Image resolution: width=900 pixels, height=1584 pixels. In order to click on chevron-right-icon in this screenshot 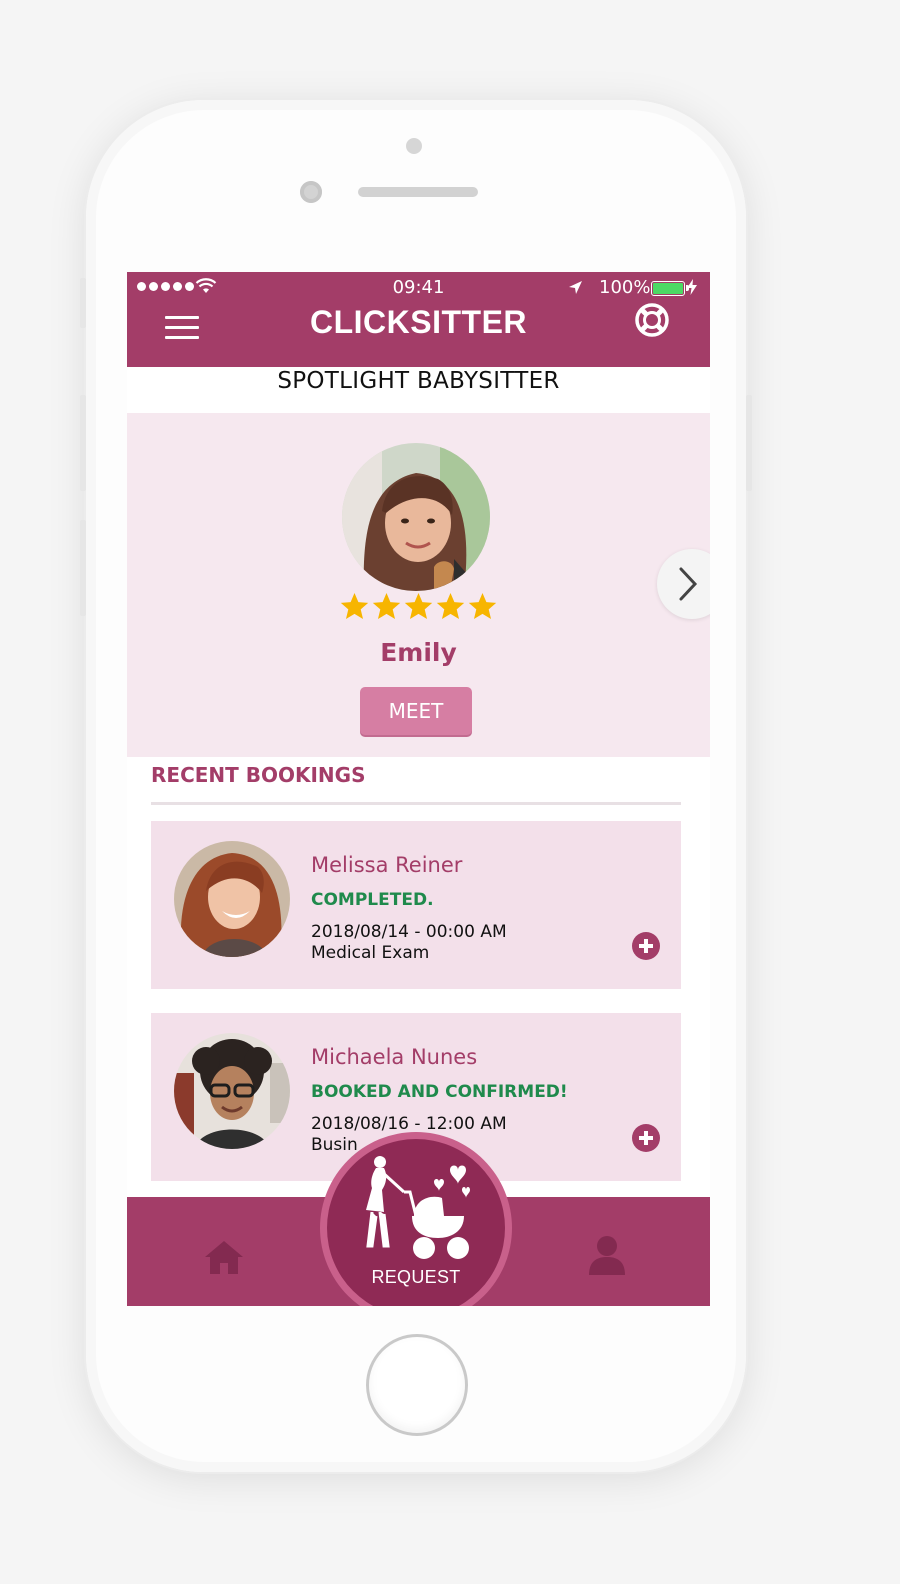, I will do `click(688, 584)`.